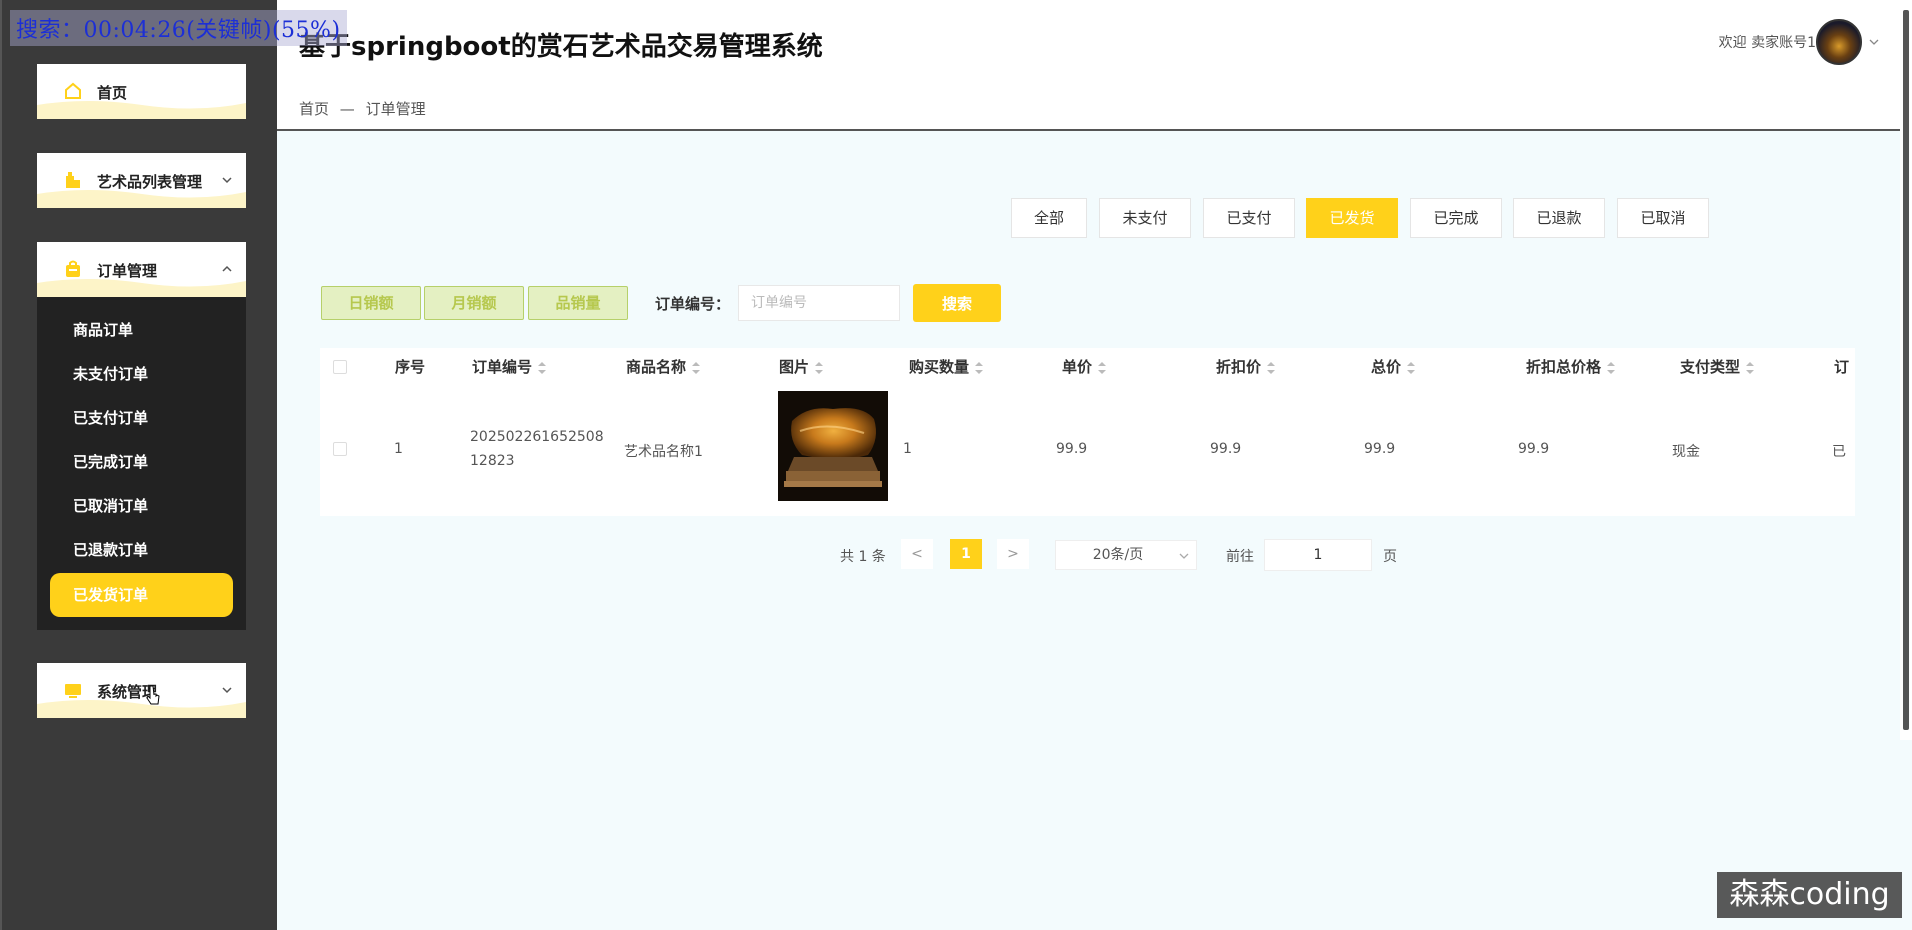  Describe the element at coordinates (1571, 366) in the screenshot. I see `column-header-discount-total: 折扣总价格` at that location.